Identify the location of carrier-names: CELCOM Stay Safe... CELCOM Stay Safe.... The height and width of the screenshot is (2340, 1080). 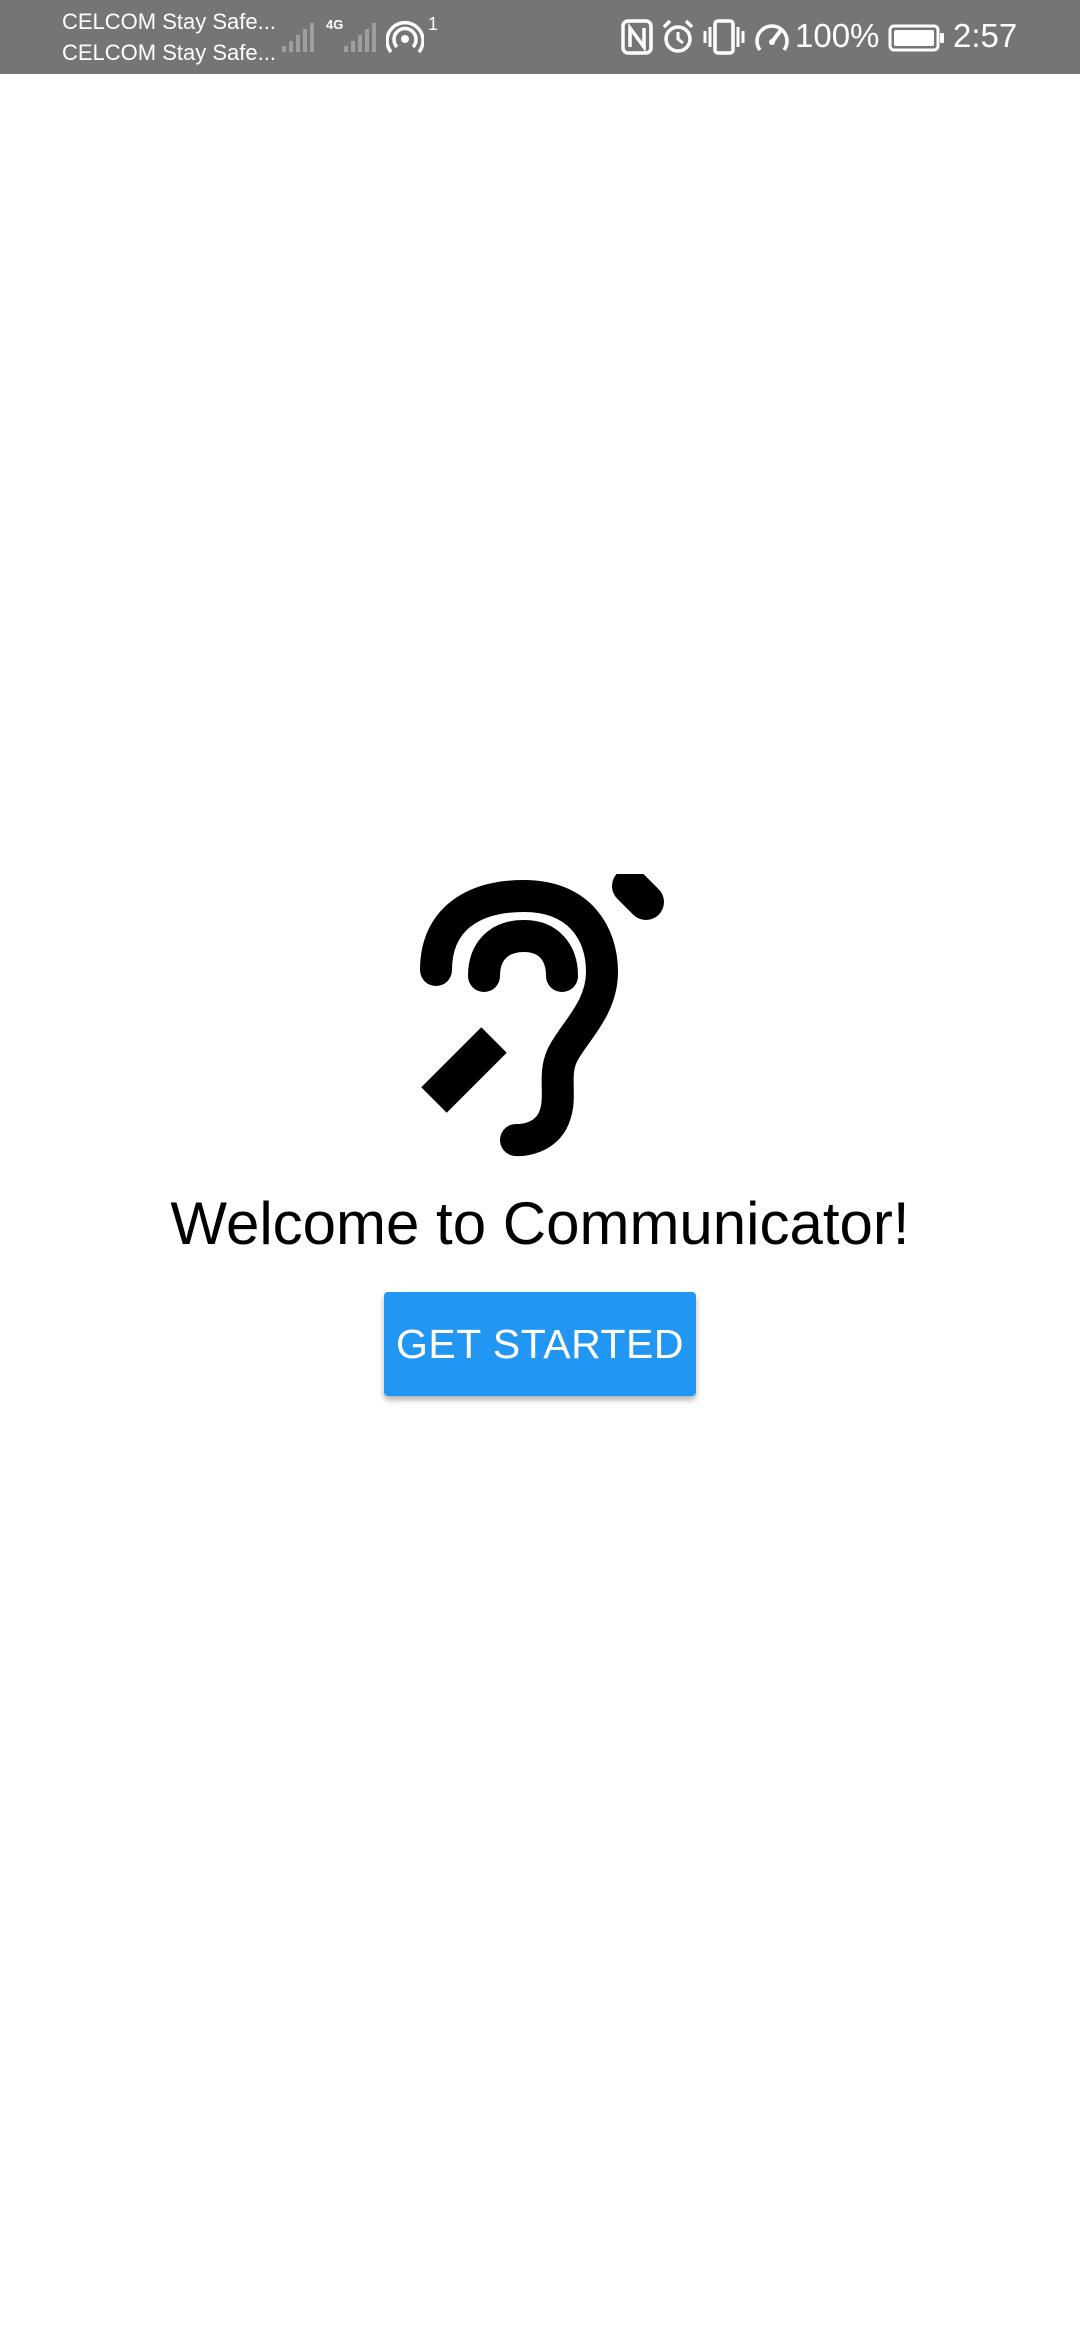
(169, 37).